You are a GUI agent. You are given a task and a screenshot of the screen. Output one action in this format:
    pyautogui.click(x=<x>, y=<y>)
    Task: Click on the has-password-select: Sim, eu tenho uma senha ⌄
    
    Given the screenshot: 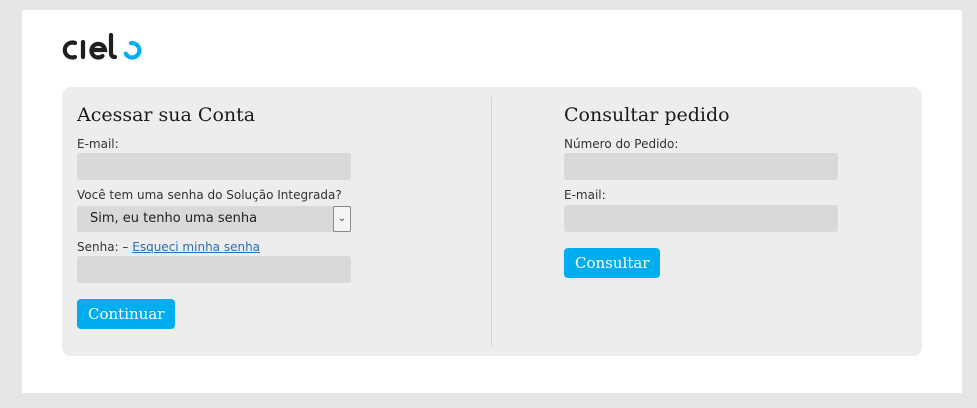 What is the action you would take?
    pyautogui.click(x=214, y=219)
    